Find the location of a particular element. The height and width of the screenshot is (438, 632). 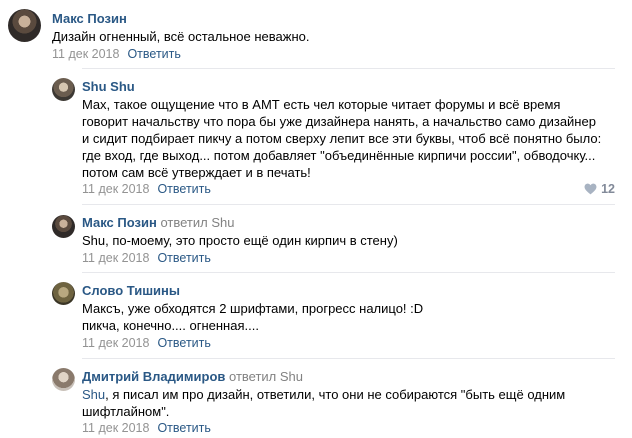

comment-author: Слово Тишины is located at coordinates (131, 290).